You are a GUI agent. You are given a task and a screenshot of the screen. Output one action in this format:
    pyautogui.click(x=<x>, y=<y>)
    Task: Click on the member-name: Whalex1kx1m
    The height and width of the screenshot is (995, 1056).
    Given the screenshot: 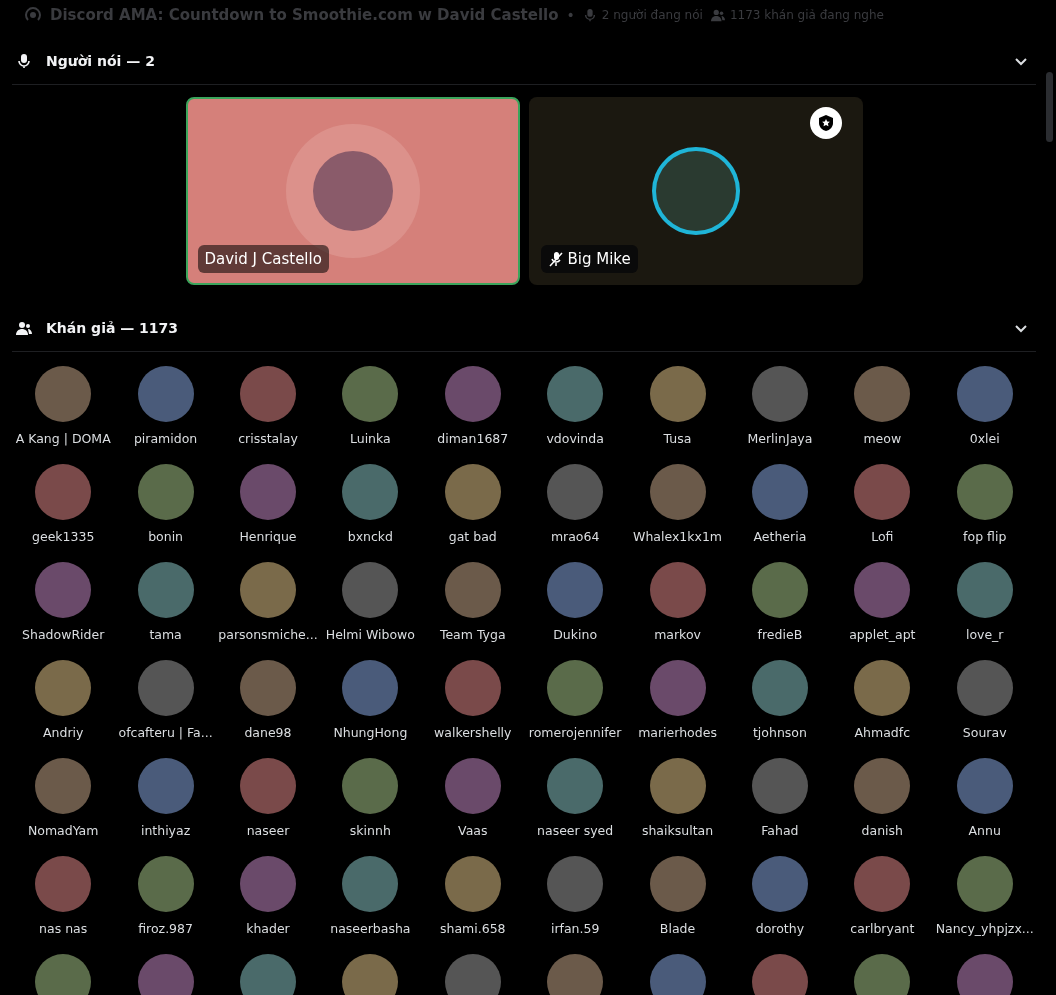 What is the action you would take?
    pyautogui.click(x=678, y=536)
    